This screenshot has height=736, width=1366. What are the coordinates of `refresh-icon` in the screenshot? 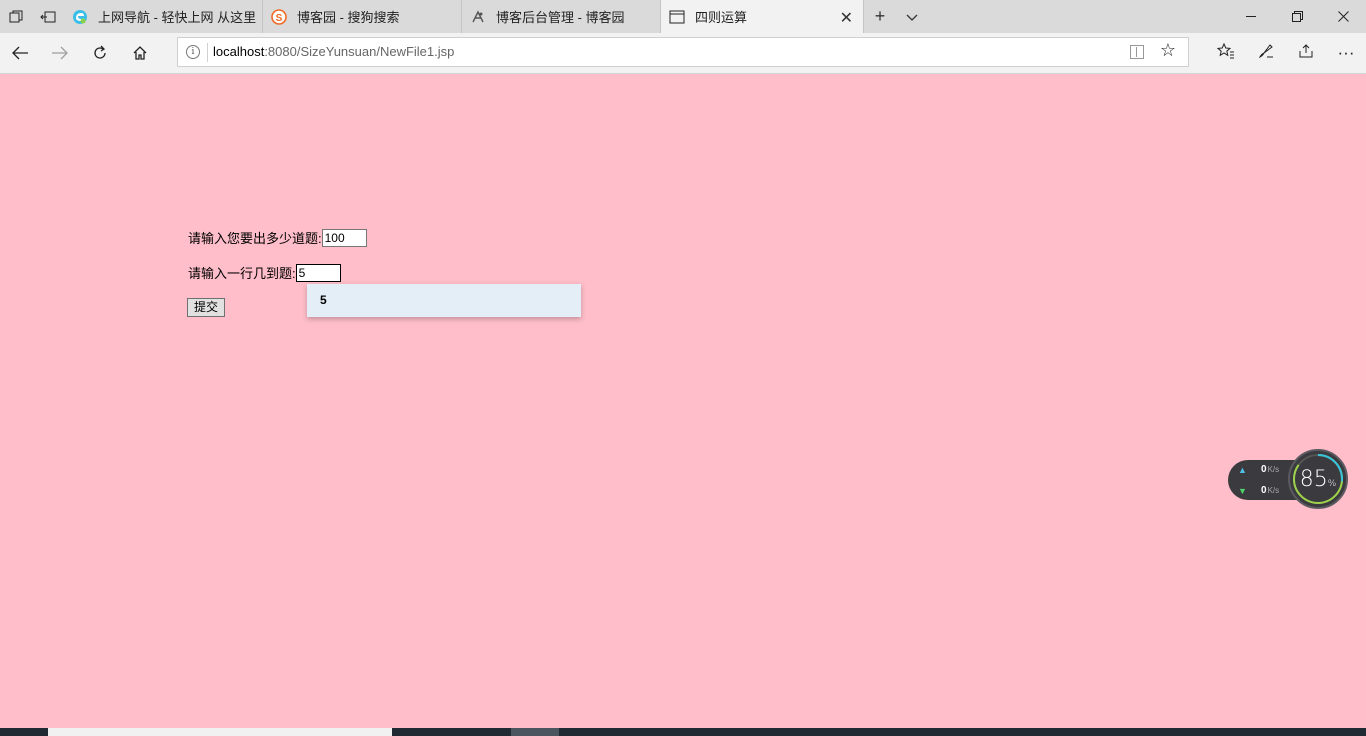 It's located at (100, 53).